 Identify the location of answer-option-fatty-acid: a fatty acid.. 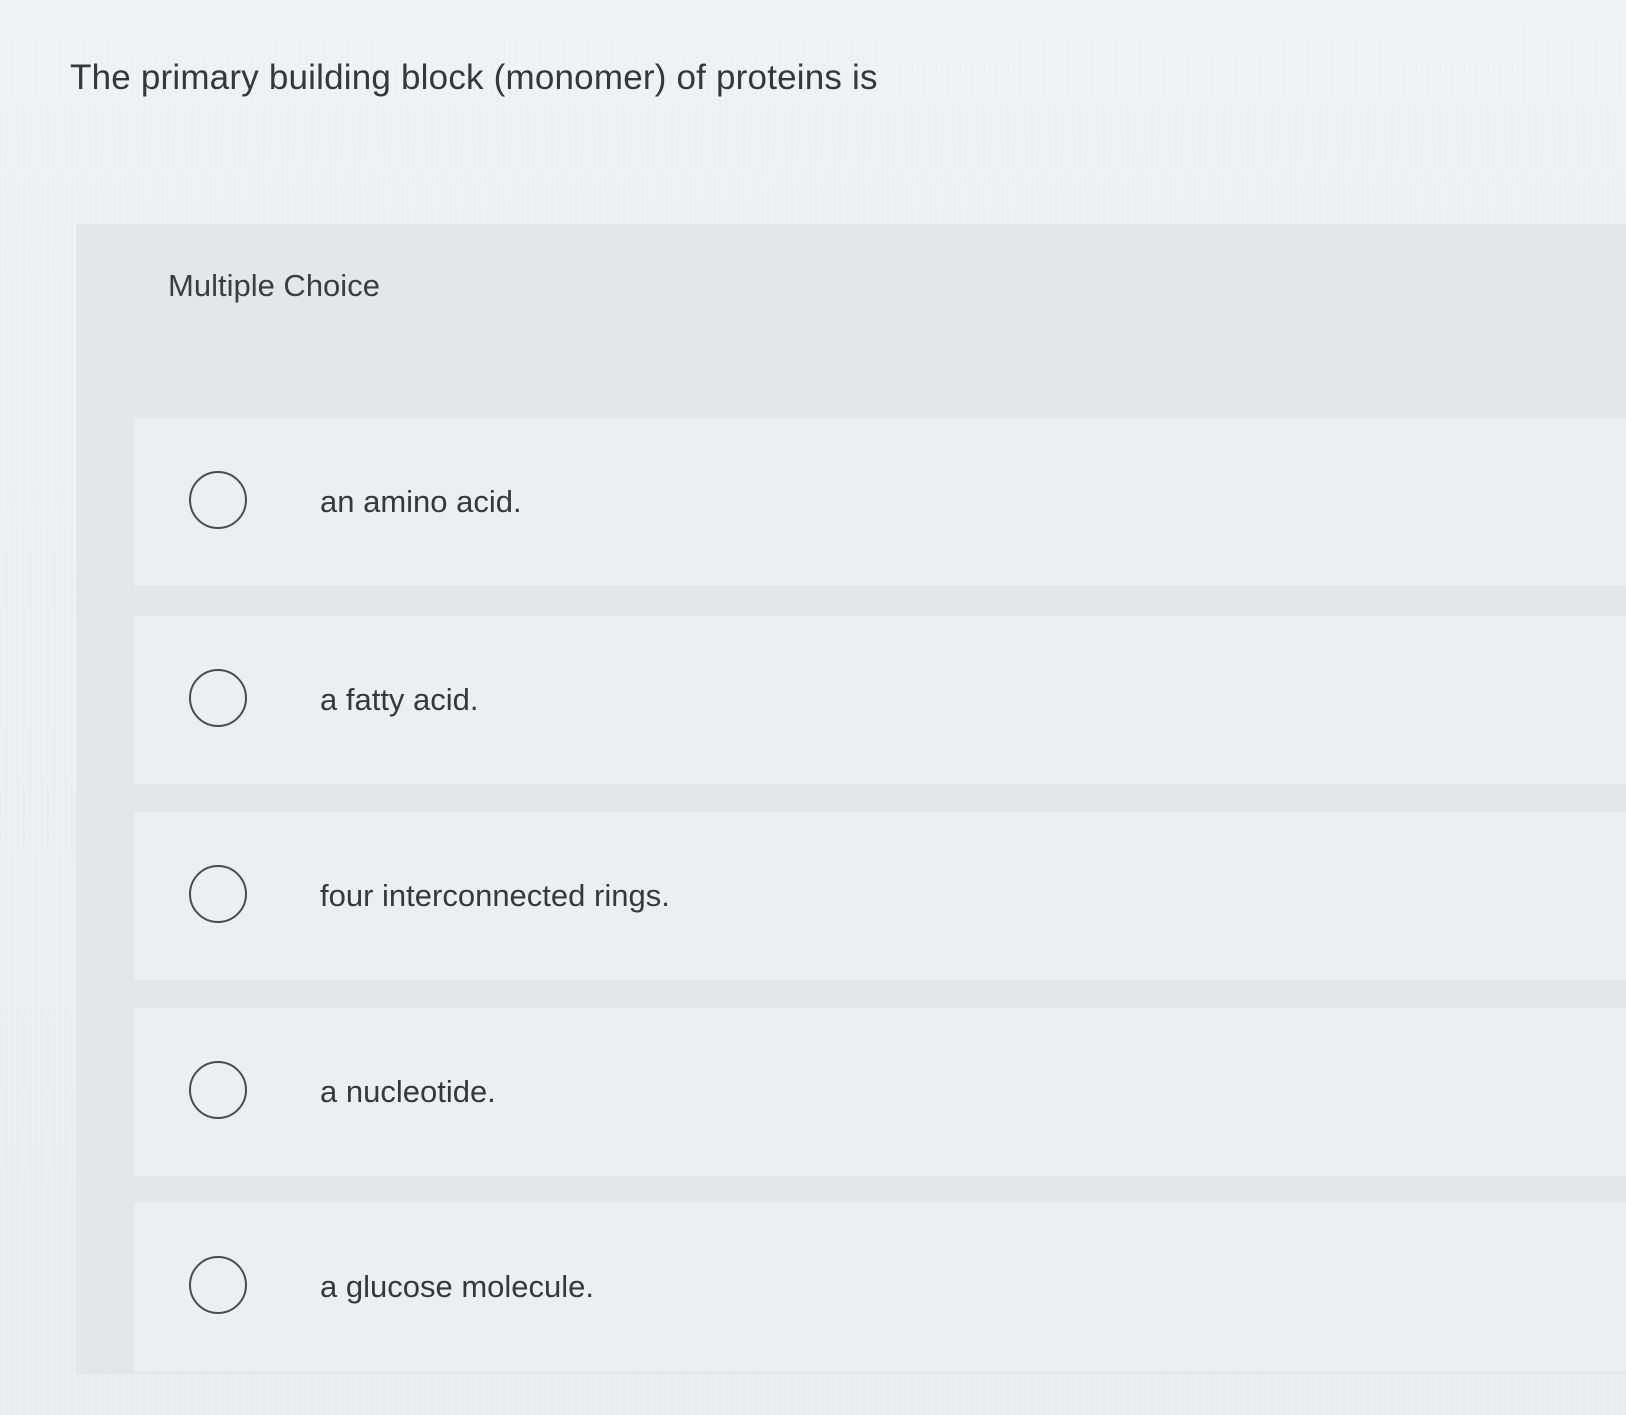
(880, 700).